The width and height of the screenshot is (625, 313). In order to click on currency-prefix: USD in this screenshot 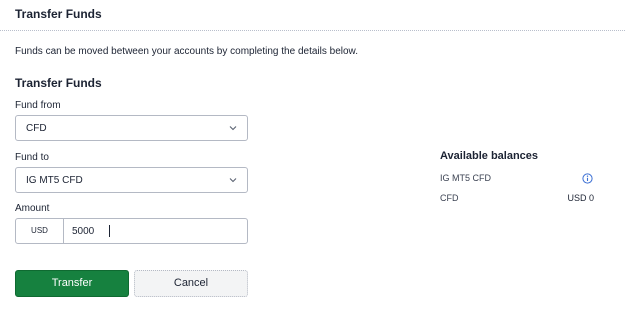, I will do `click(40, 231)`.